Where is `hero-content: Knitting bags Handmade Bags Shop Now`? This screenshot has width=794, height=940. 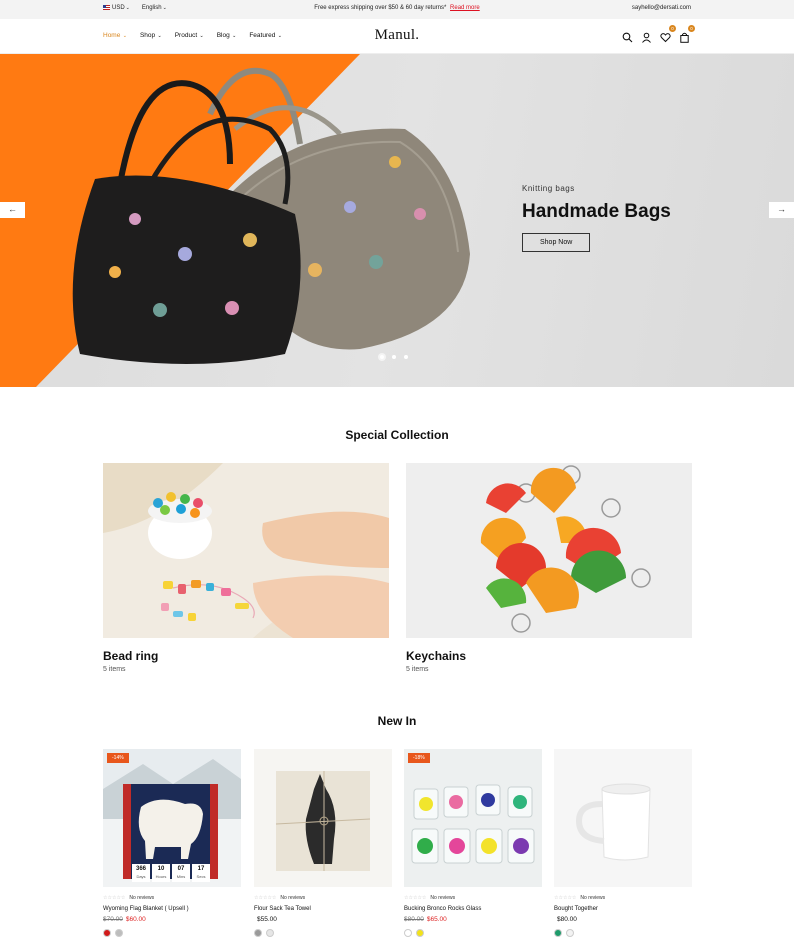
hero-content: Knitting bags Handmade Bags Shop Now is located at coordinates (596, 218).